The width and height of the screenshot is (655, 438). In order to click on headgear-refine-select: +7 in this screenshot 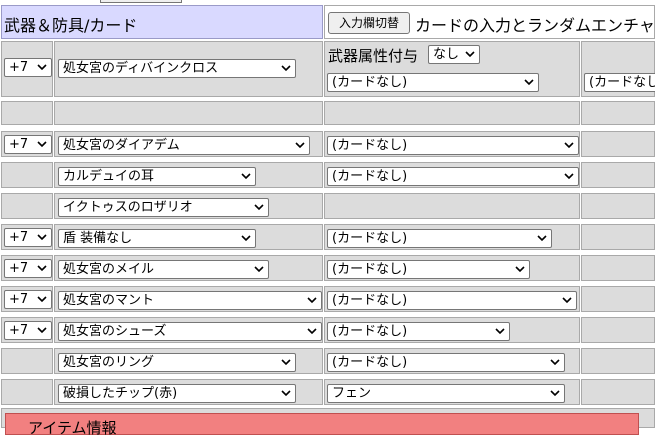, I will do `click(28, 144)`.